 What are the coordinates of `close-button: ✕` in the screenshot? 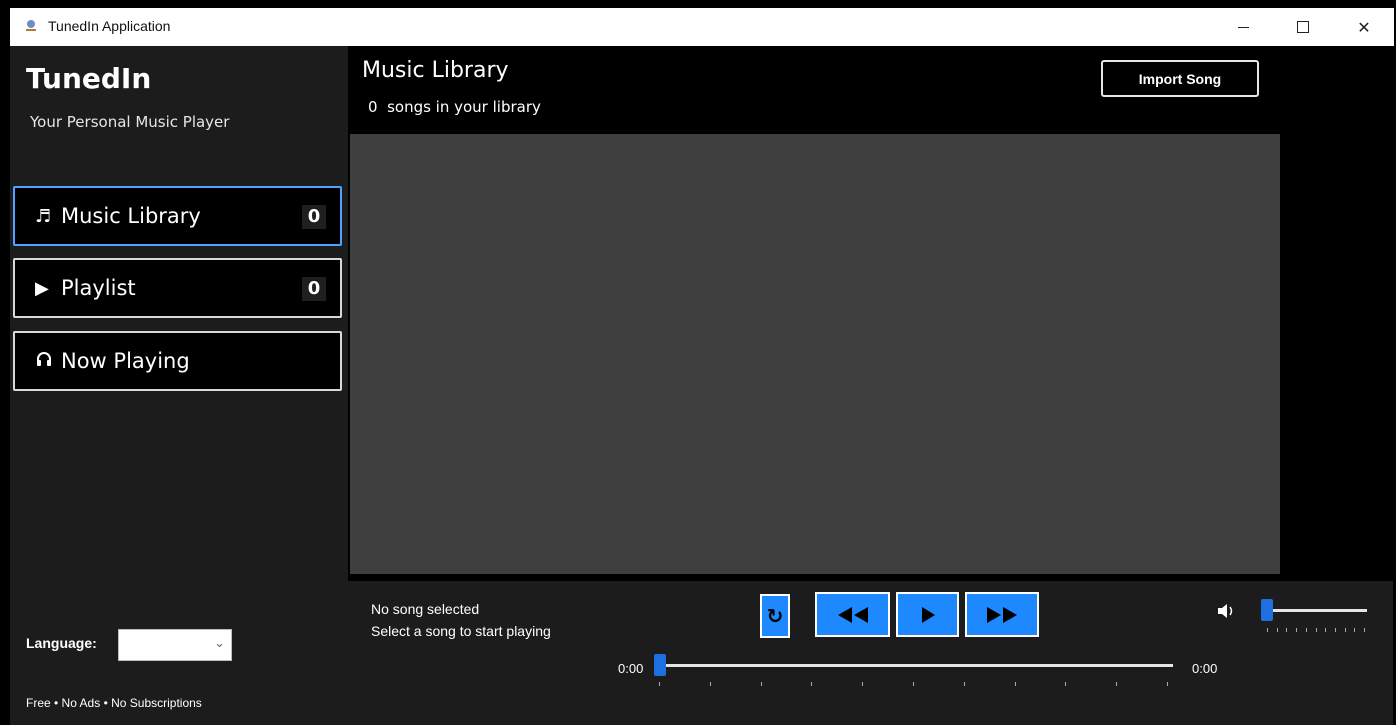 It's located at (1364, 27).